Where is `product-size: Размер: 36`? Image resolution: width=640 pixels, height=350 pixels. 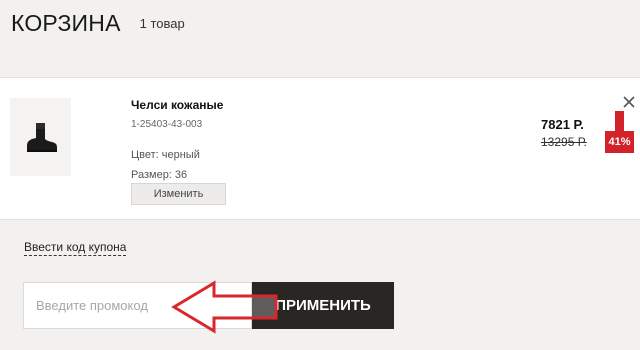
product-size: Размер: 36 is located at coordinates (159, 175).